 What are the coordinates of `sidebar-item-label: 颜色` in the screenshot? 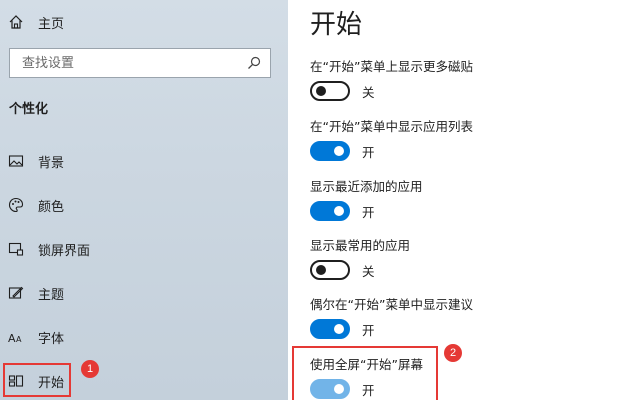 It's located at (51, 207).